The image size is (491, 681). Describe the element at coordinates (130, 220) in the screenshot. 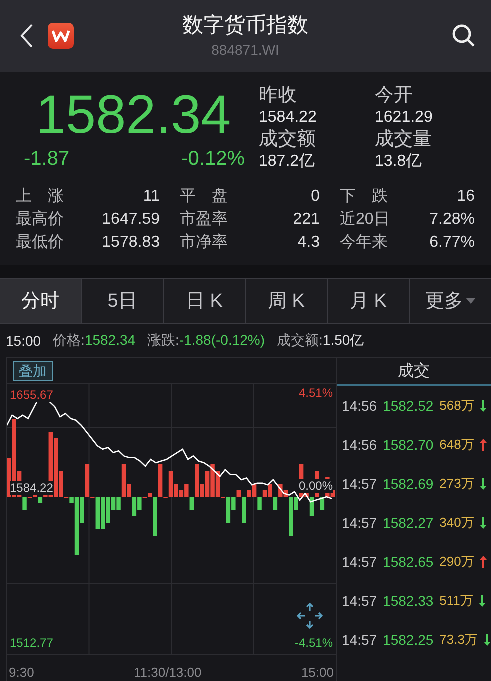

I see `stat-value: 1647.59` at that location.